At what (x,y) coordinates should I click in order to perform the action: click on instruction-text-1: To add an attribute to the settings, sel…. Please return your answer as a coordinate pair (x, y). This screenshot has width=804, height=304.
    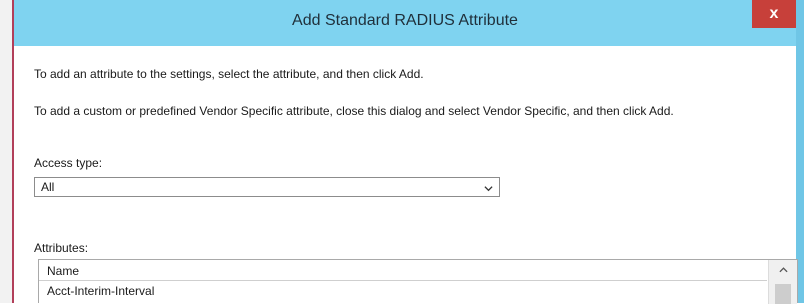
    Looking at the image, I should click on (229, 74).